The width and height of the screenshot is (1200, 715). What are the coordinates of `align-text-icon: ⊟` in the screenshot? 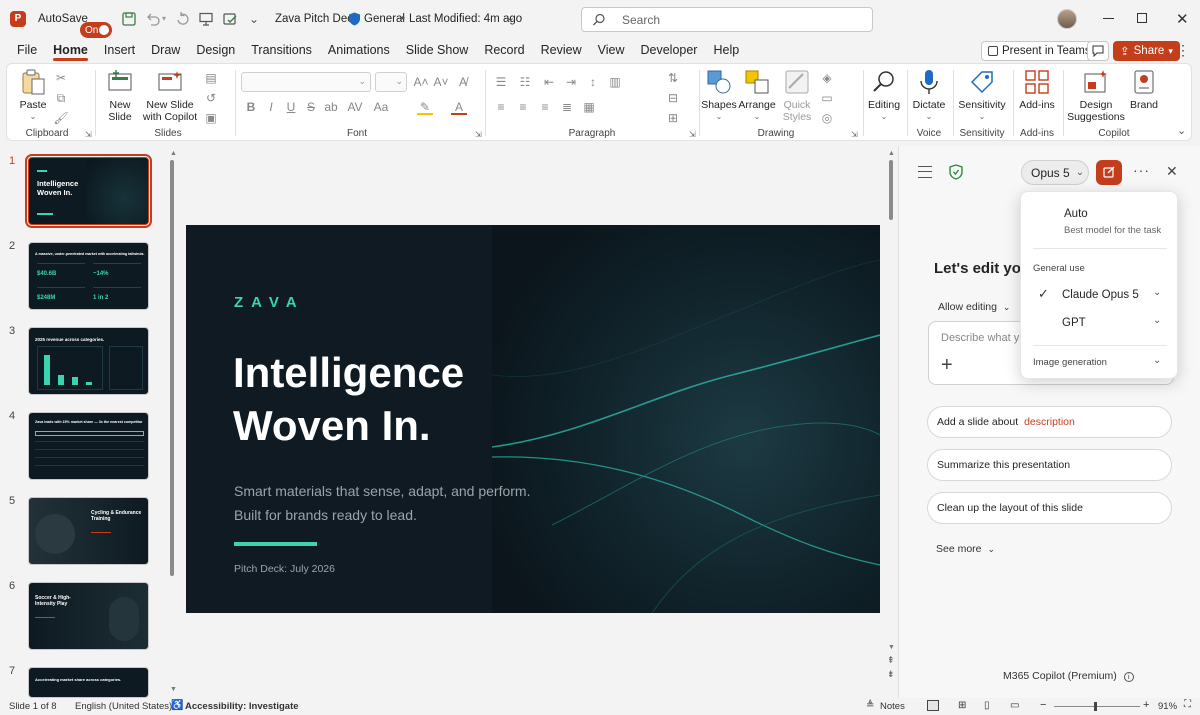 It's located at (673, 98).